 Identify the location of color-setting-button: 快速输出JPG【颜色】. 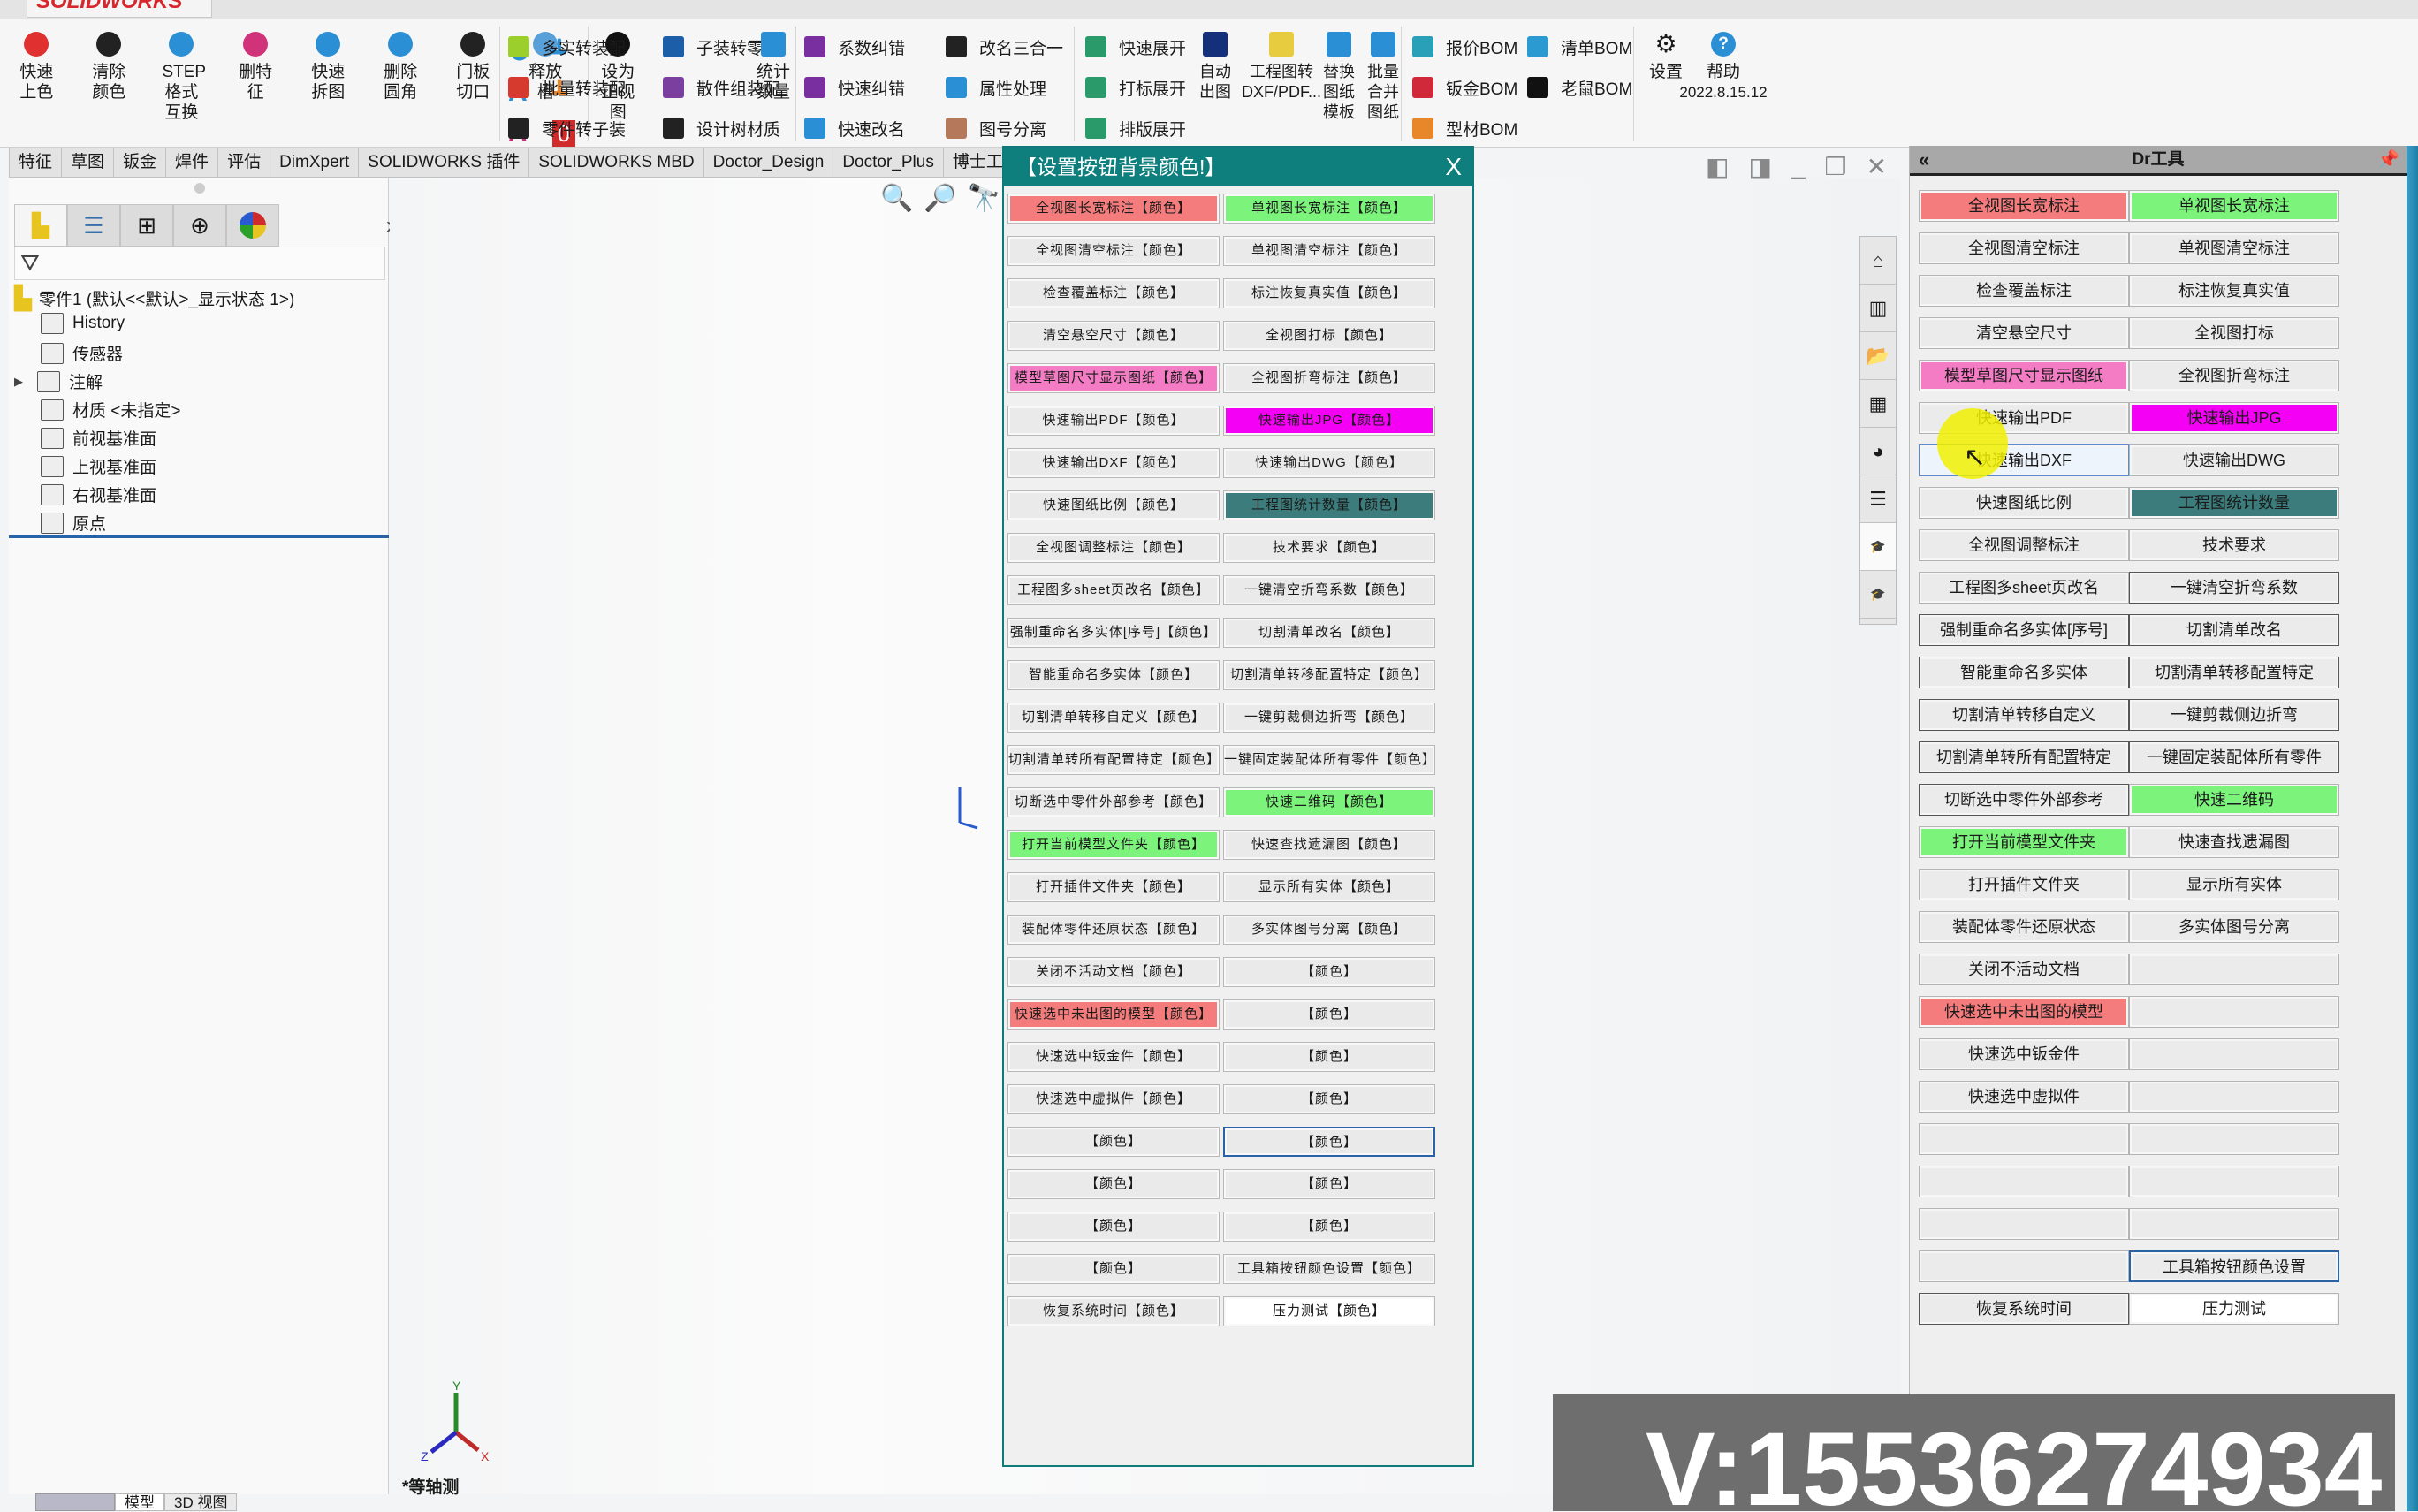
(1329, 421).